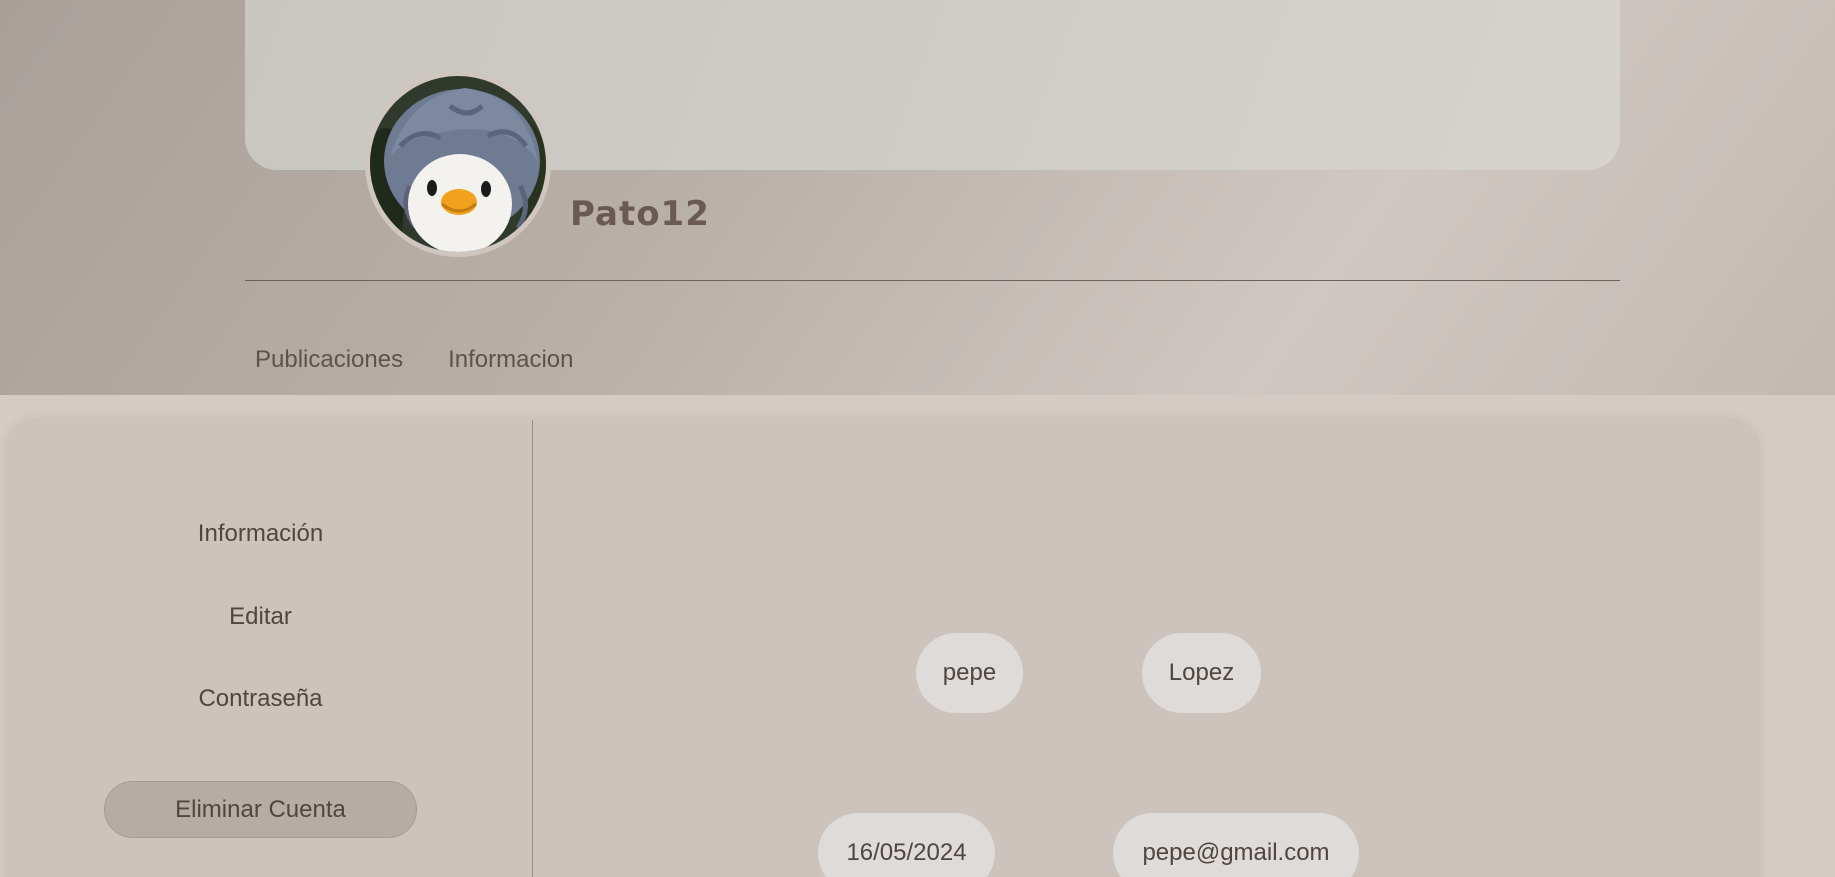 Image resolution: width=1835 pixels, height=877 pixels. I want to click on duck-plush-avatar-image, so click(458, 164).